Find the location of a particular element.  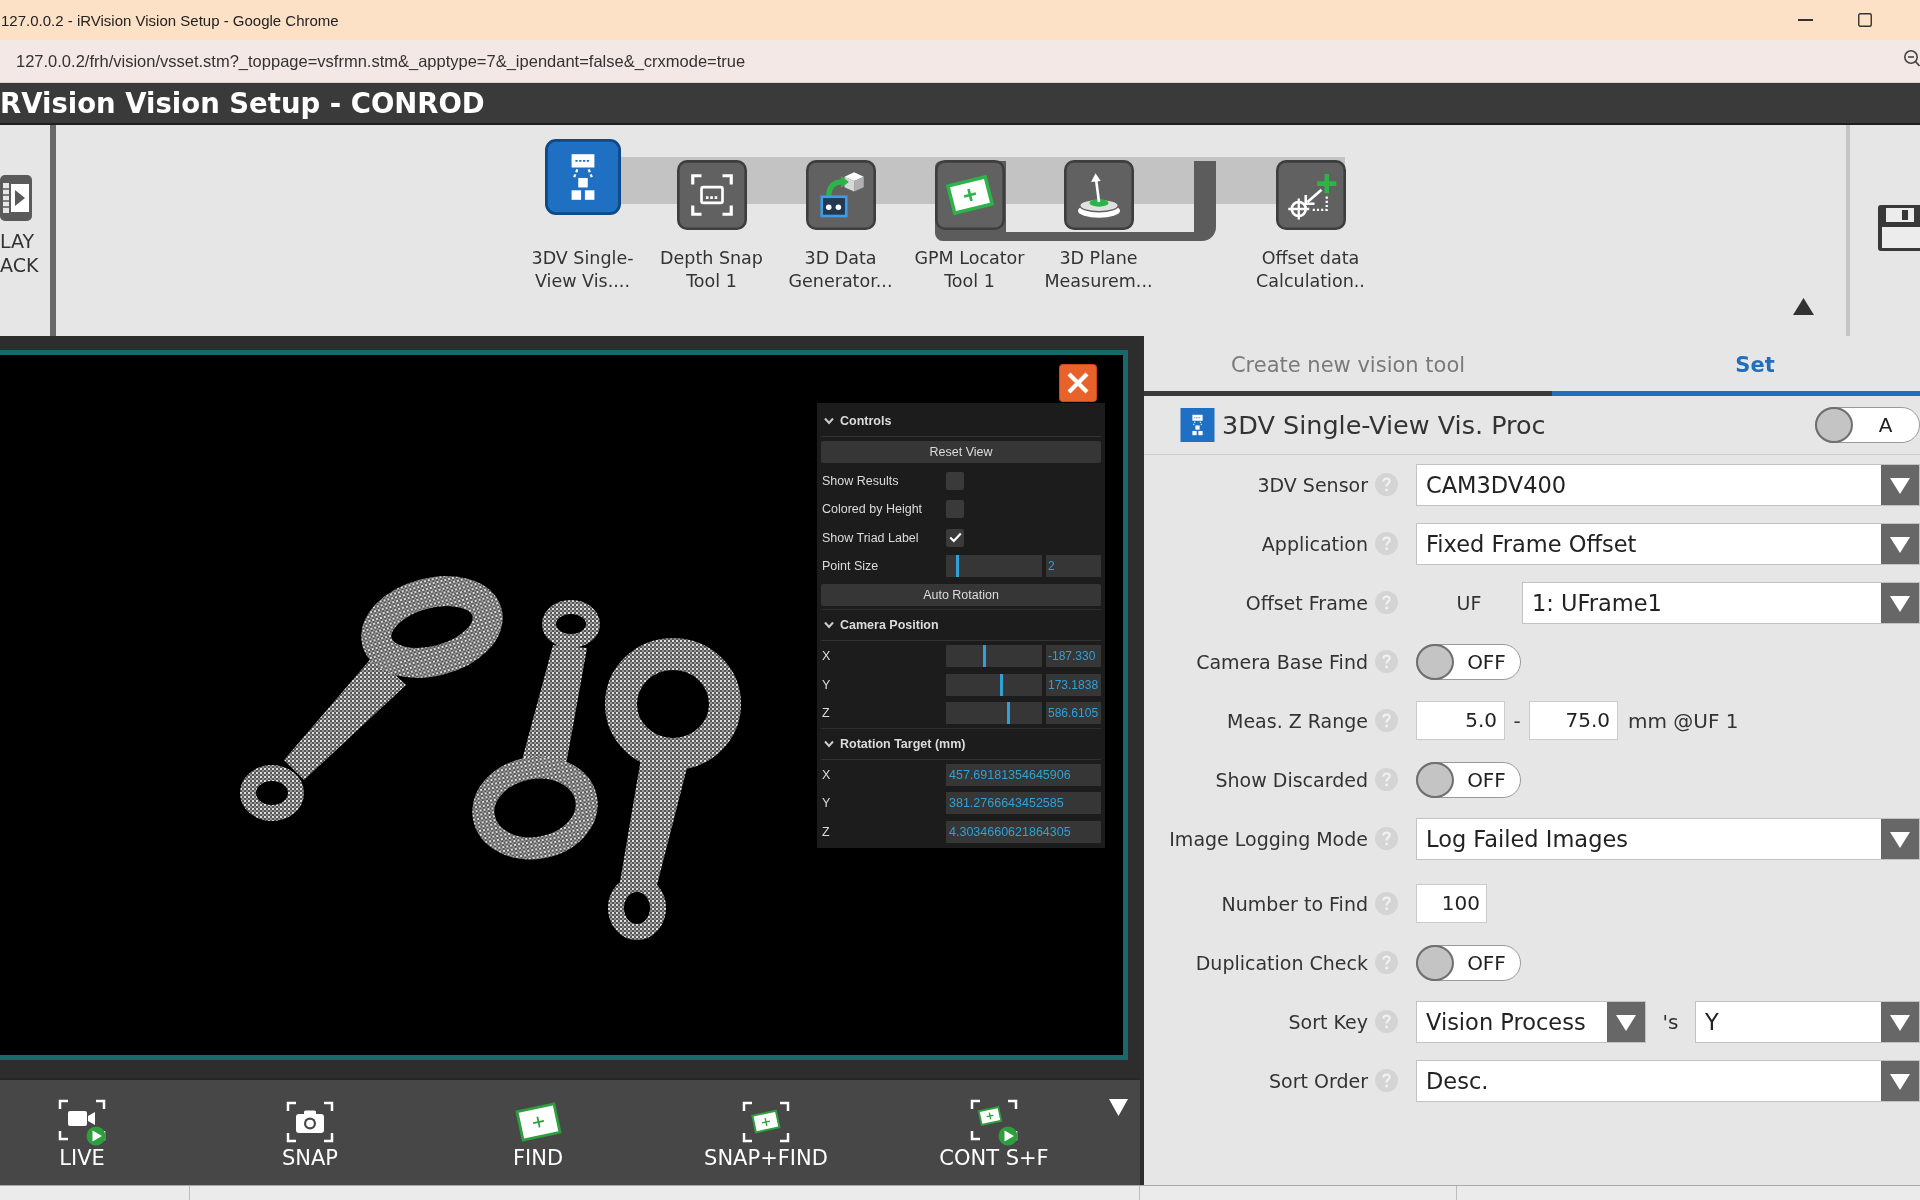

tool-button: Offset data Calculation.. is located at coordinates (1310, 216).